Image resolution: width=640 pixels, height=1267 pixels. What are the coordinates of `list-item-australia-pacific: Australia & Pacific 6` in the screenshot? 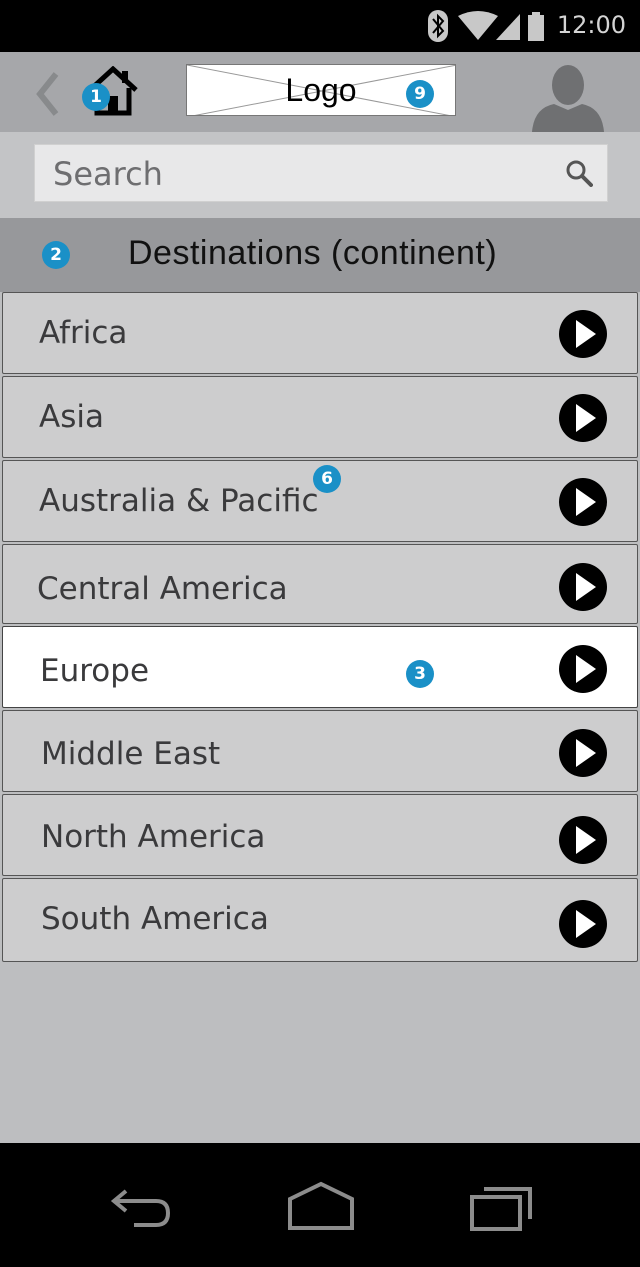 It's located at (320, 501).